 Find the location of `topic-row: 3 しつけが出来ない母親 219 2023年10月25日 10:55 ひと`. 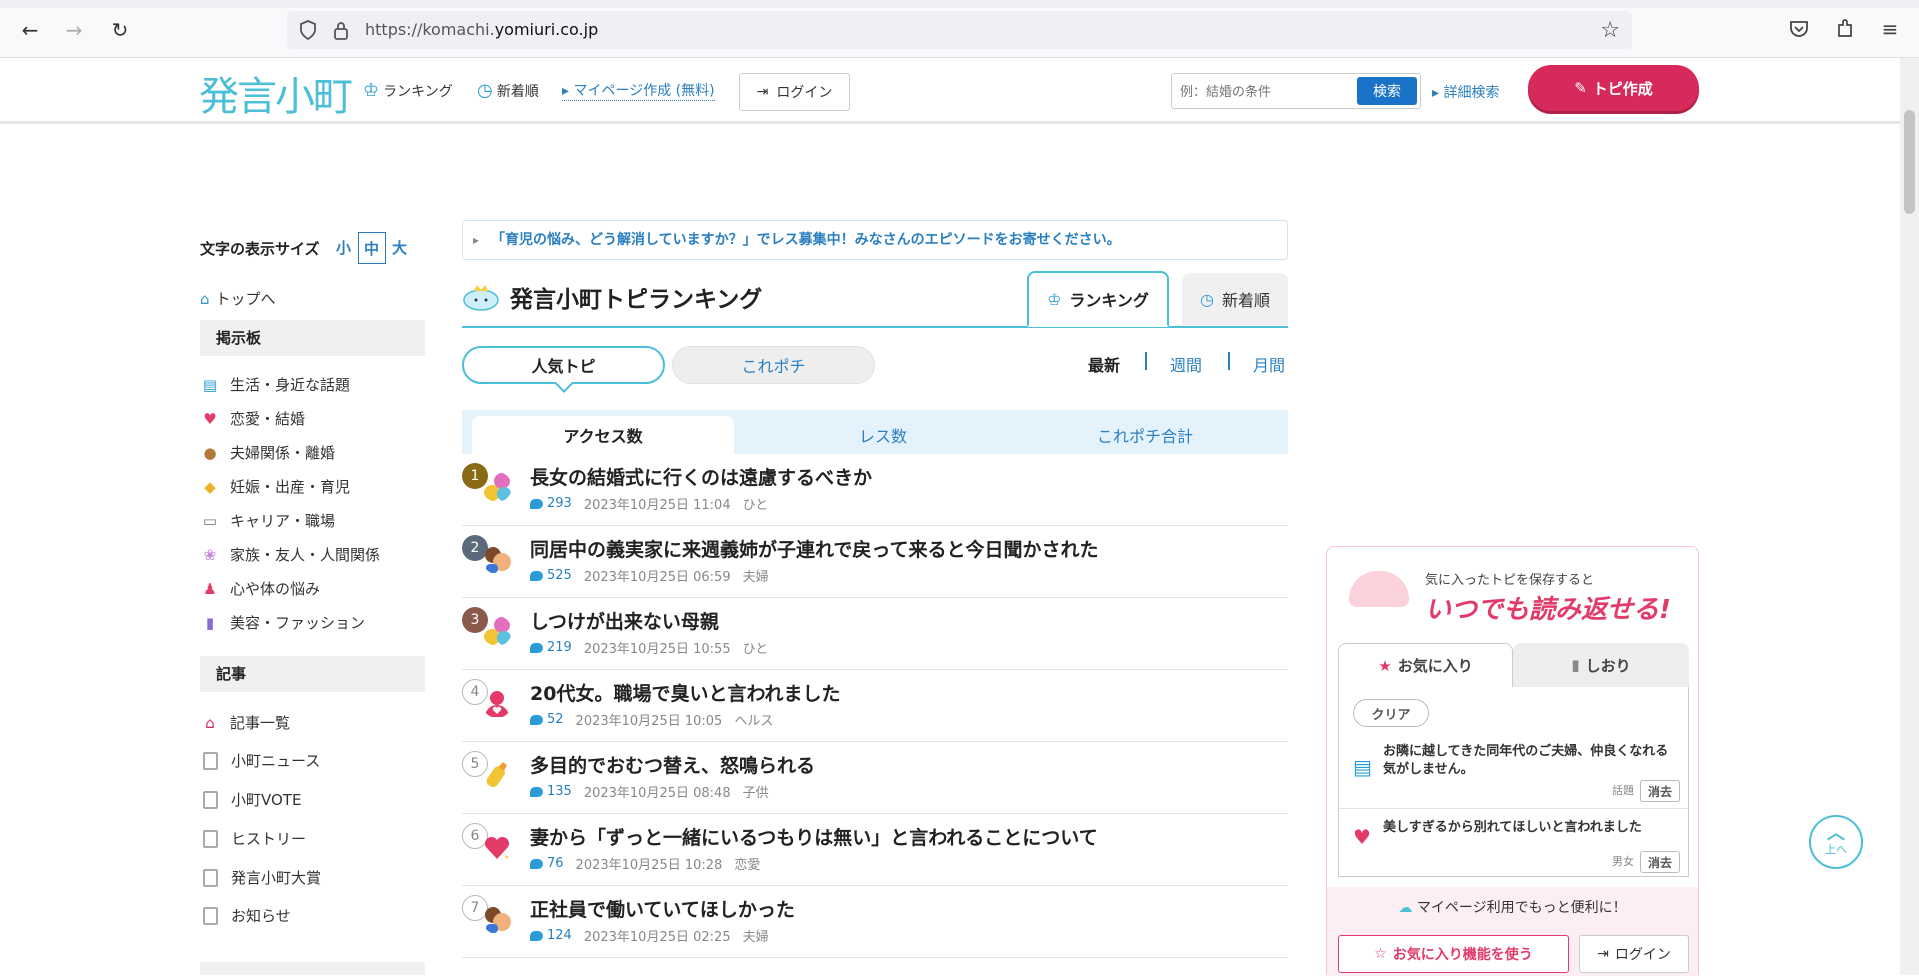

topic-row: 3 しつけが出来ない母親 219 2023年10月25日 10:55 ひと is located at coordinates (875, 634).